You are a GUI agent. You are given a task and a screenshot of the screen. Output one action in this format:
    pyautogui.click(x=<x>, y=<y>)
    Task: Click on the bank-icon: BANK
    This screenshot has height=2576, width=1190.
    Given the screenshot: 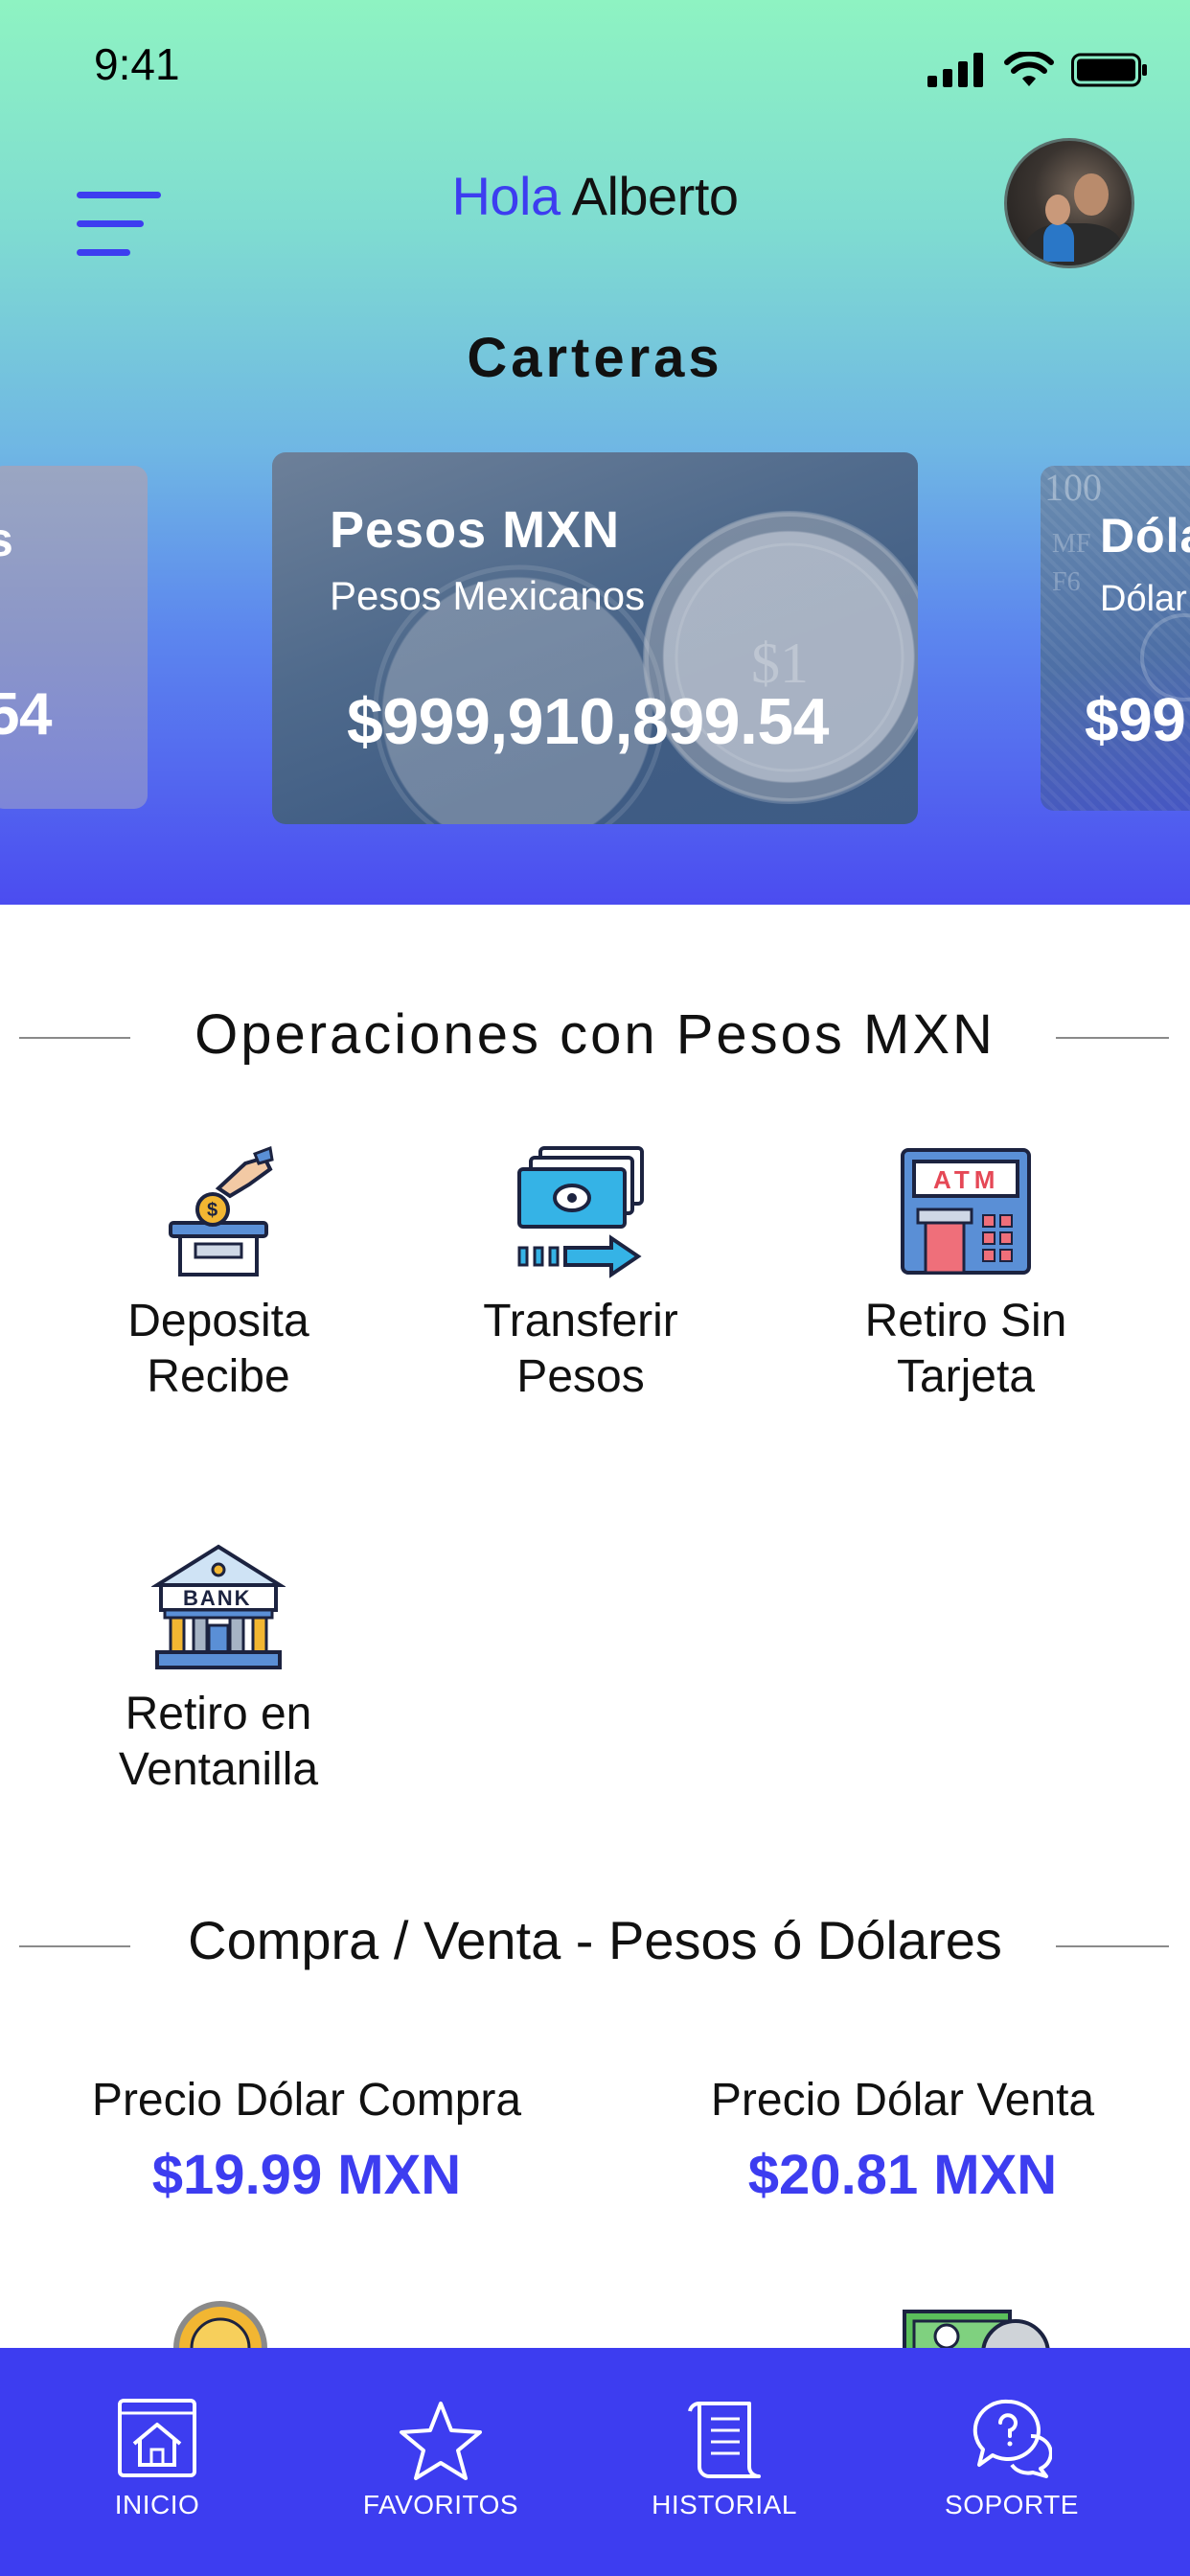 What is the action you would take?
    pyautogui.click(x=218, y=1606)
    